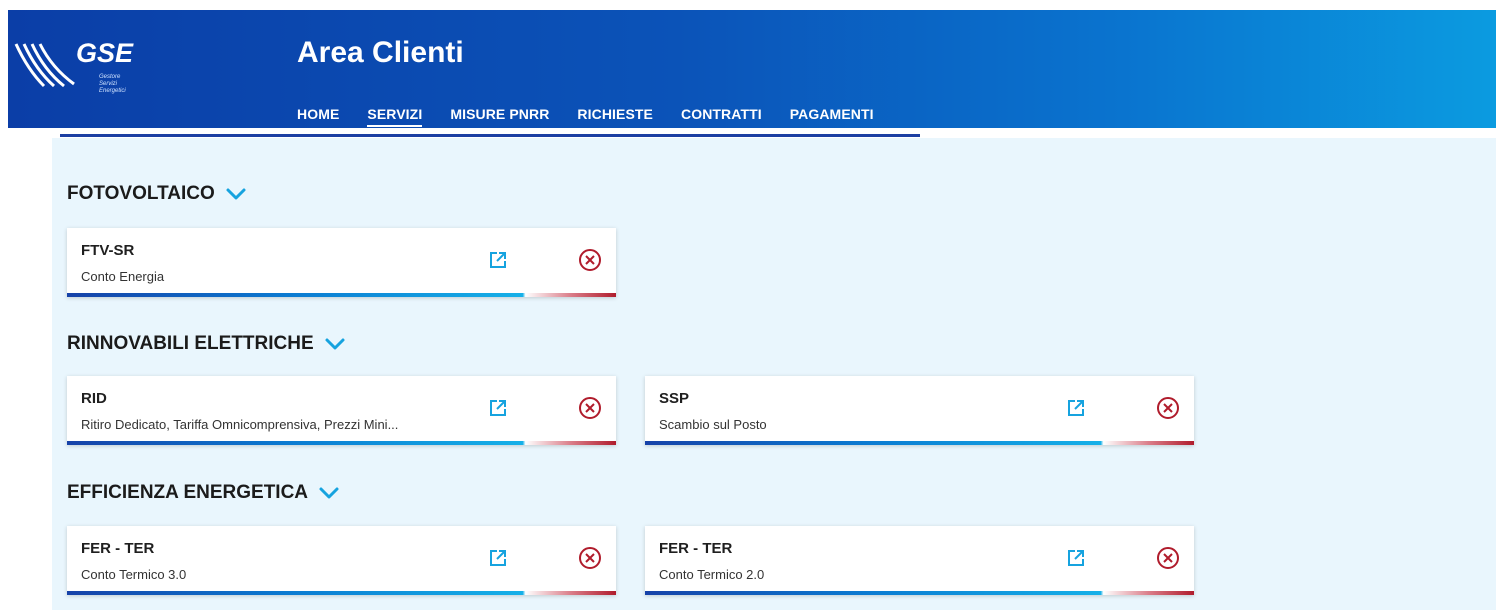  What do you see at coordinates (190, 343) in the screenshot?
I see `section-title: RINNOVABILI ELETTRICHE` at bounding box center [190, 343].